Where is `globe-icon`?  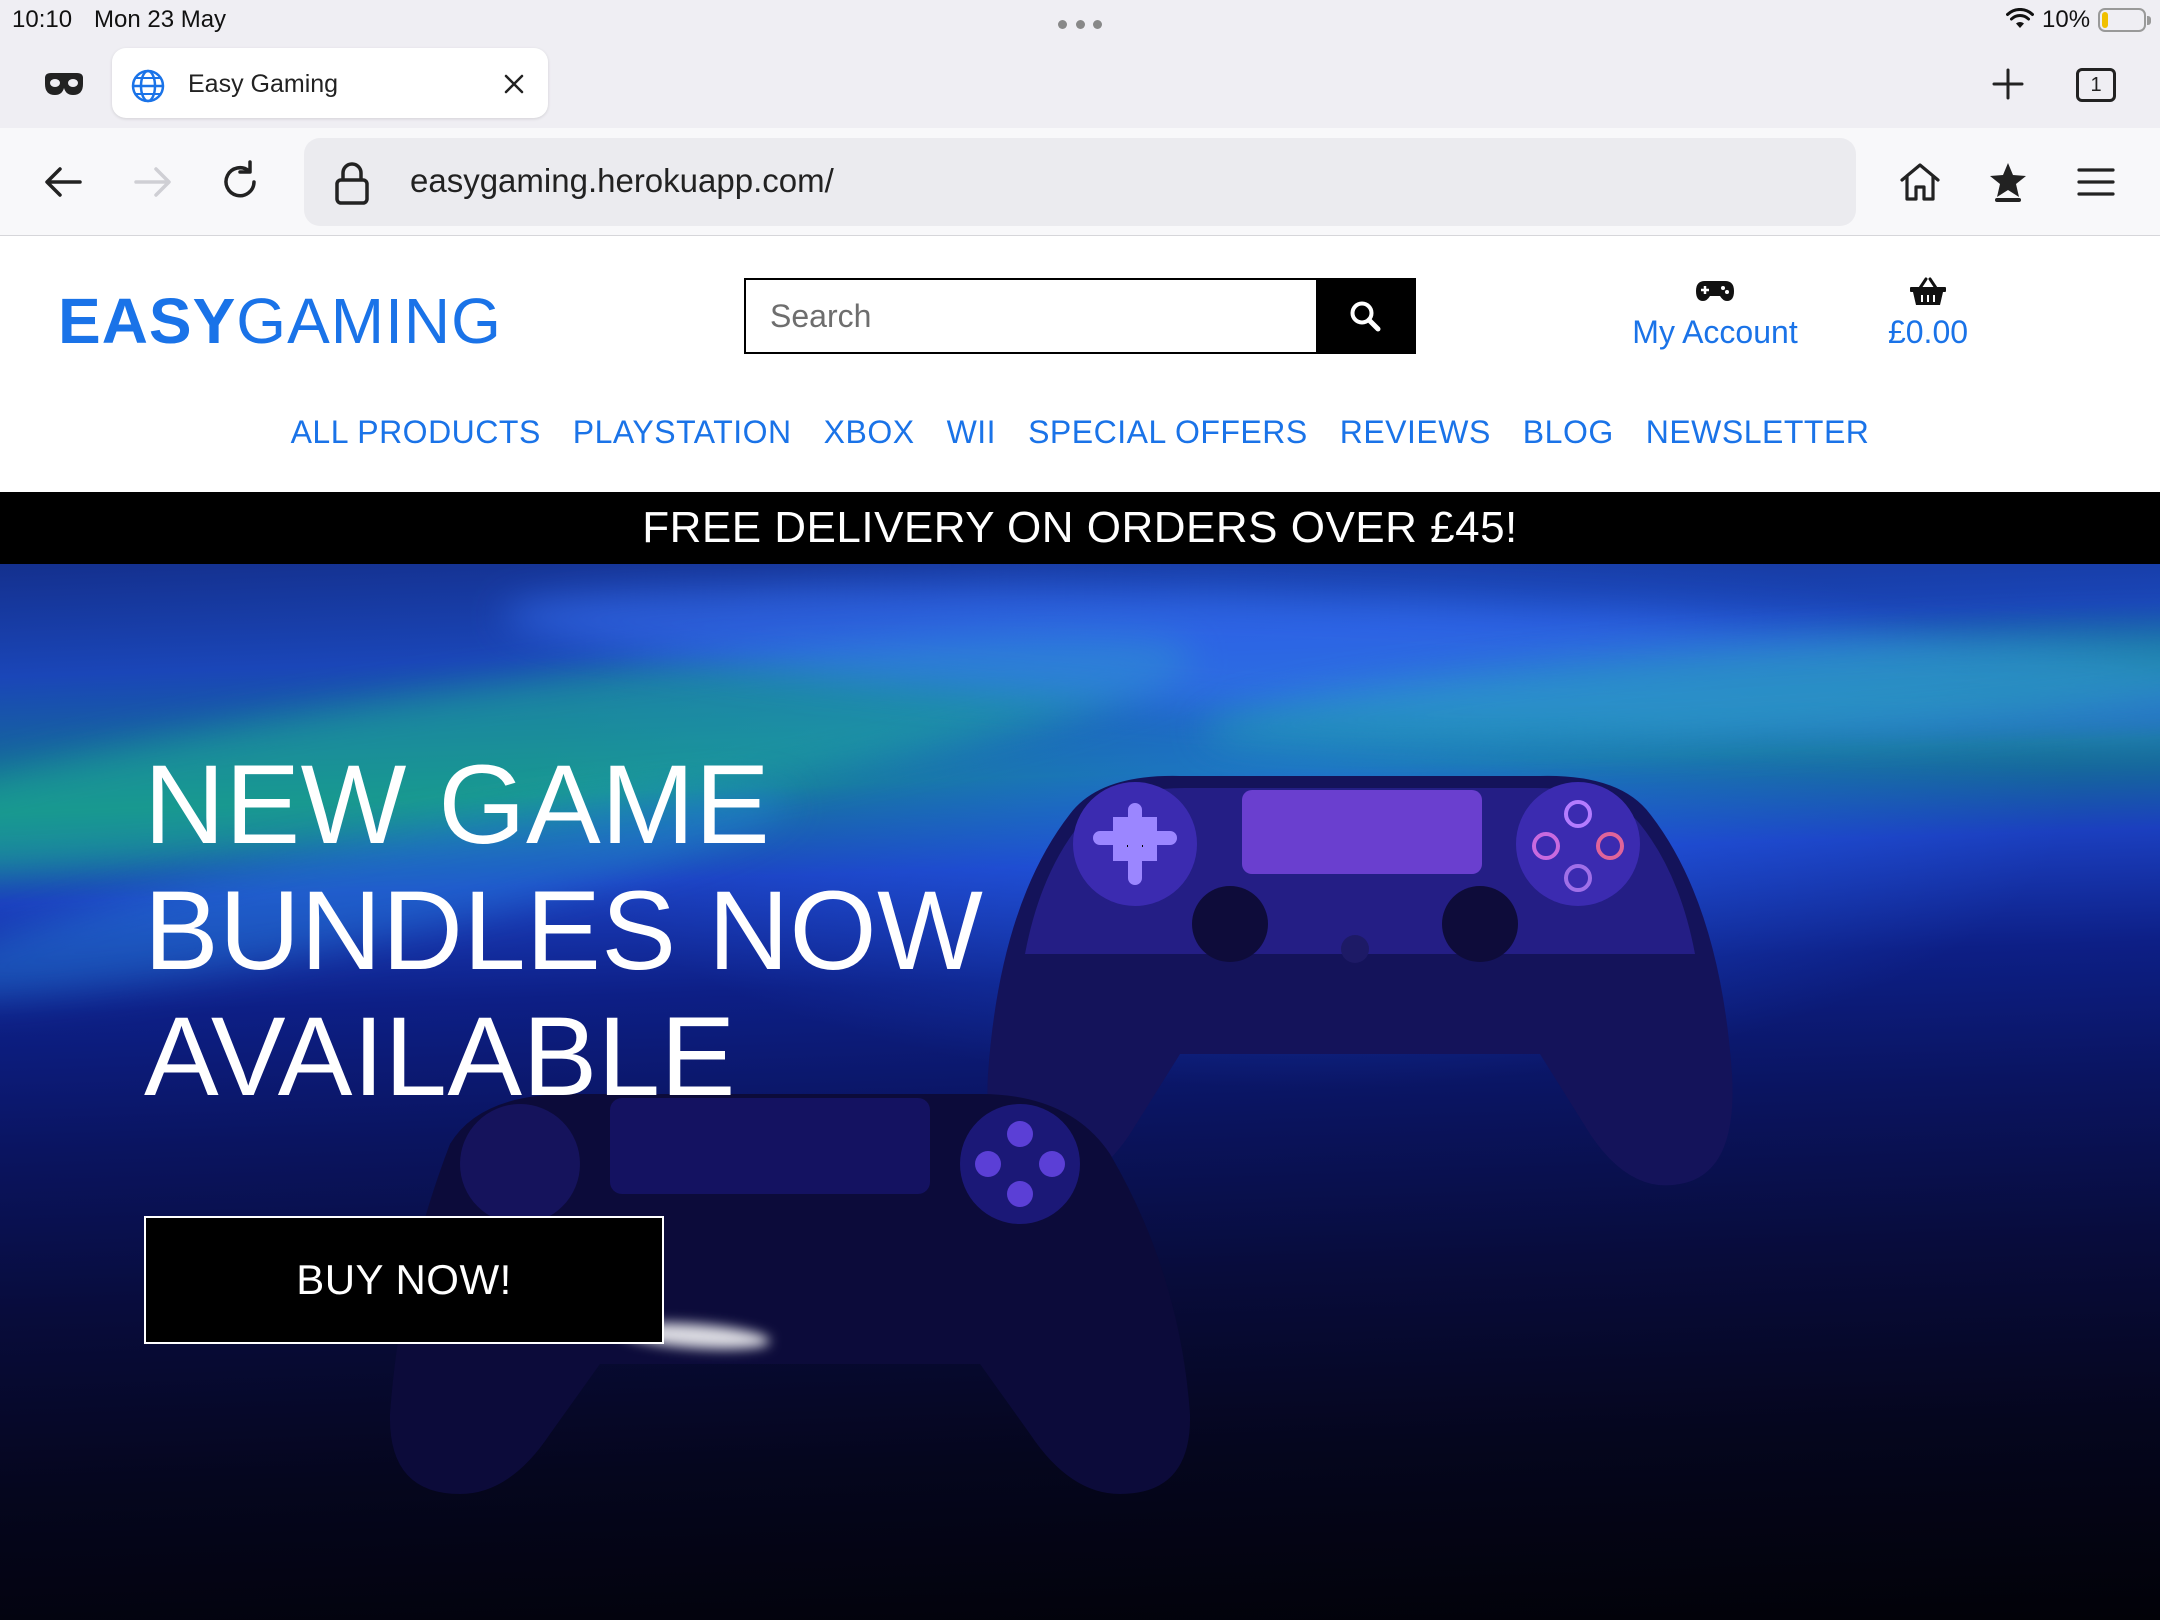 globe-icon is located at coordinates (148, 86).